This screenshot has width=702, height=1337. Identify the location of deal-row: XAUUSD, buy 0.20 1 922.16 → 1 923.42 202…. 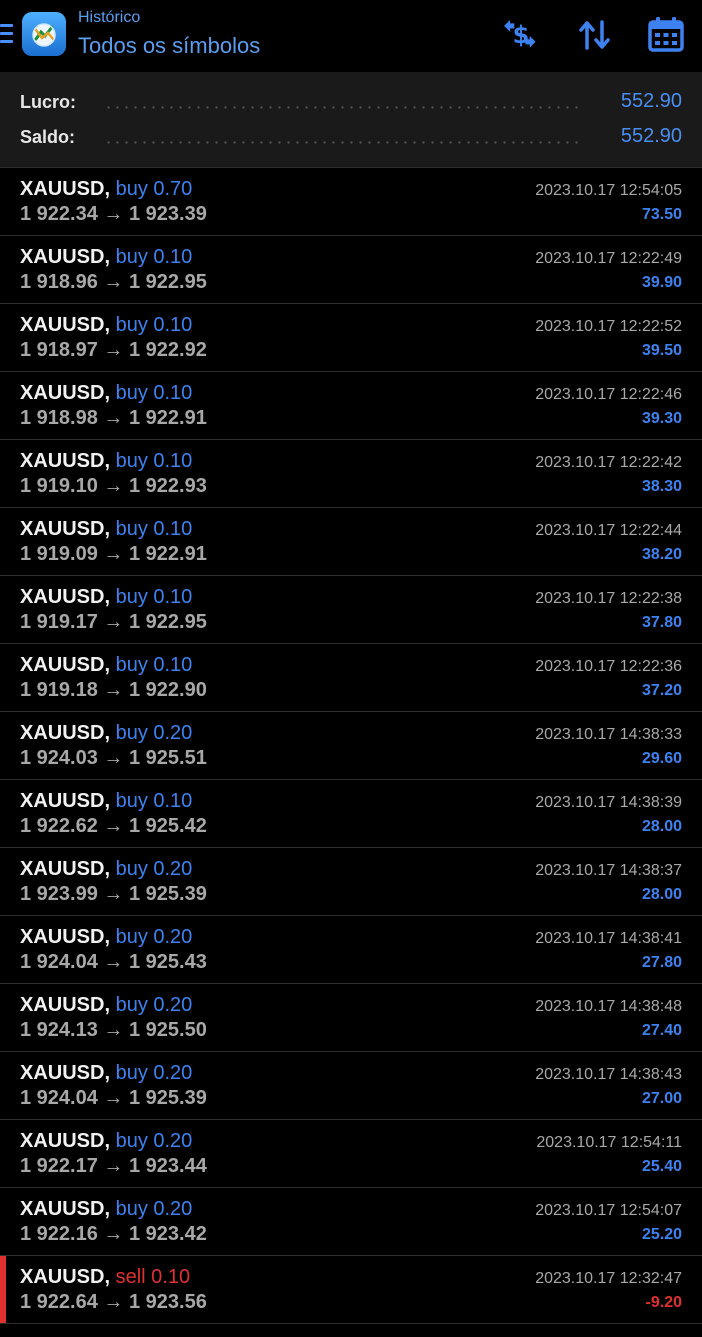
(351, 1221).